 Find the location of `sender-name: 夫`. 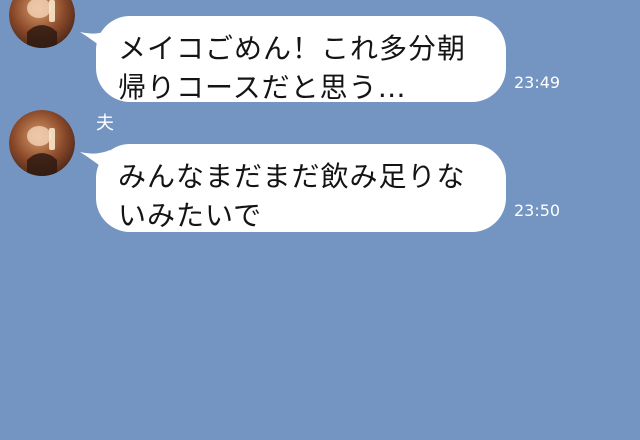

sender-name: 夫 is located at coordinates (105, 123).